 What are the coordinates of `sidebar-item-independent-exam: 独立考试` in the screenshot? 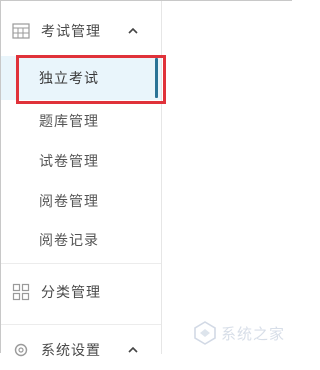 It's located at (81, 78).